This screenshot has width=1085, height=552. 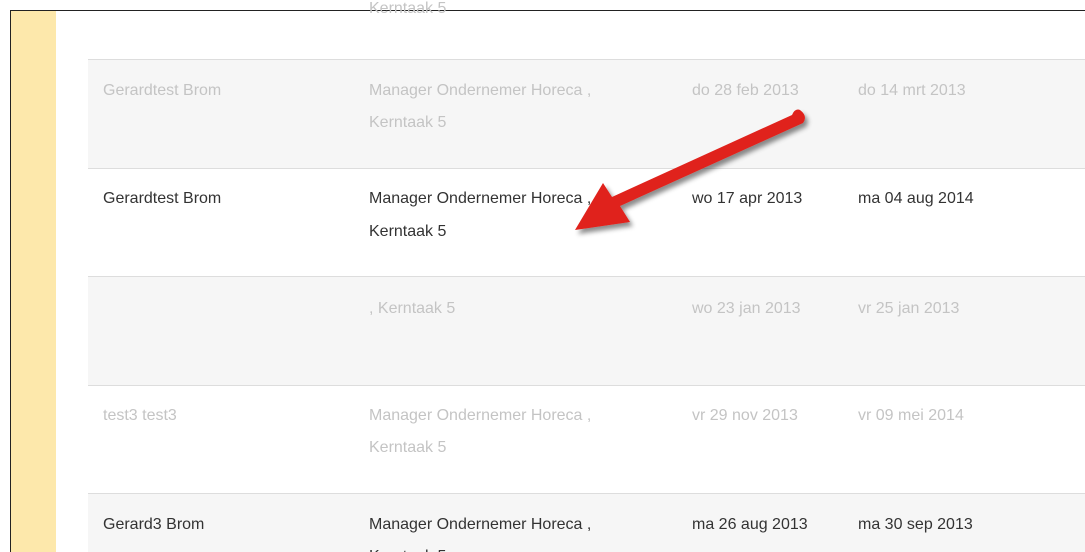 What do you see at coordinates (408, 8) in the screenshot?
I see `row-opleiding-line1: Kerntaak 5` at bounding box center [408, 8].